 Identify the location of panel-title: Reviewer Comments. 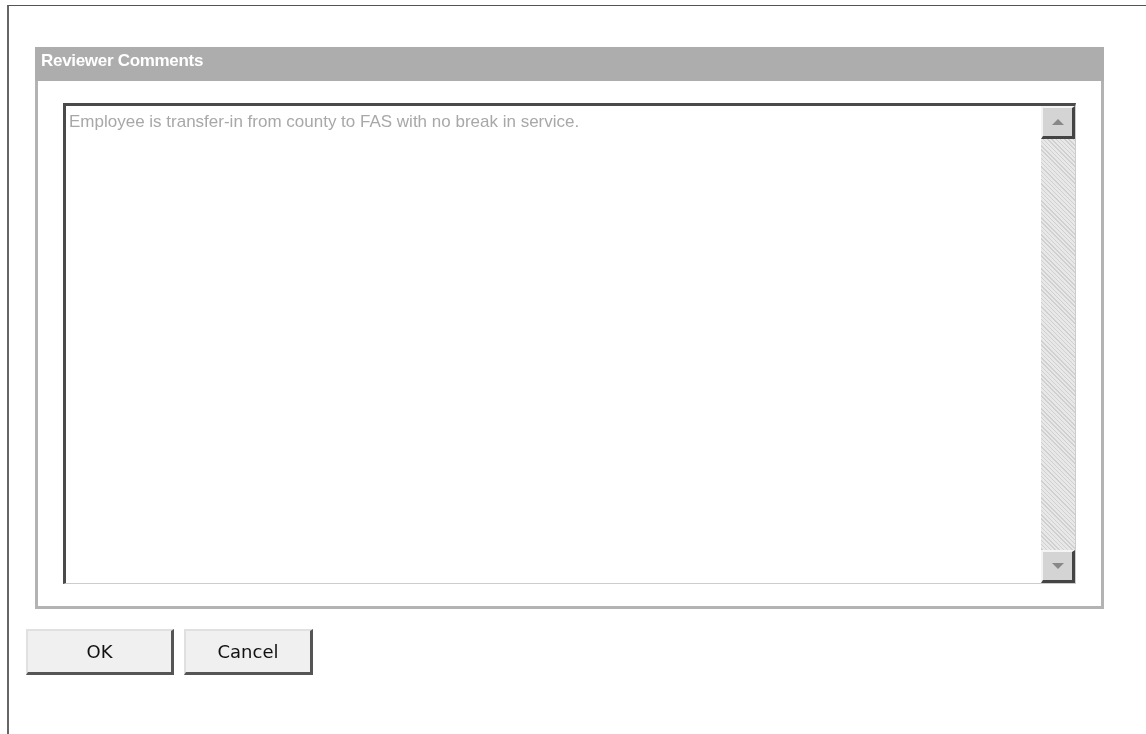
(569, 64).